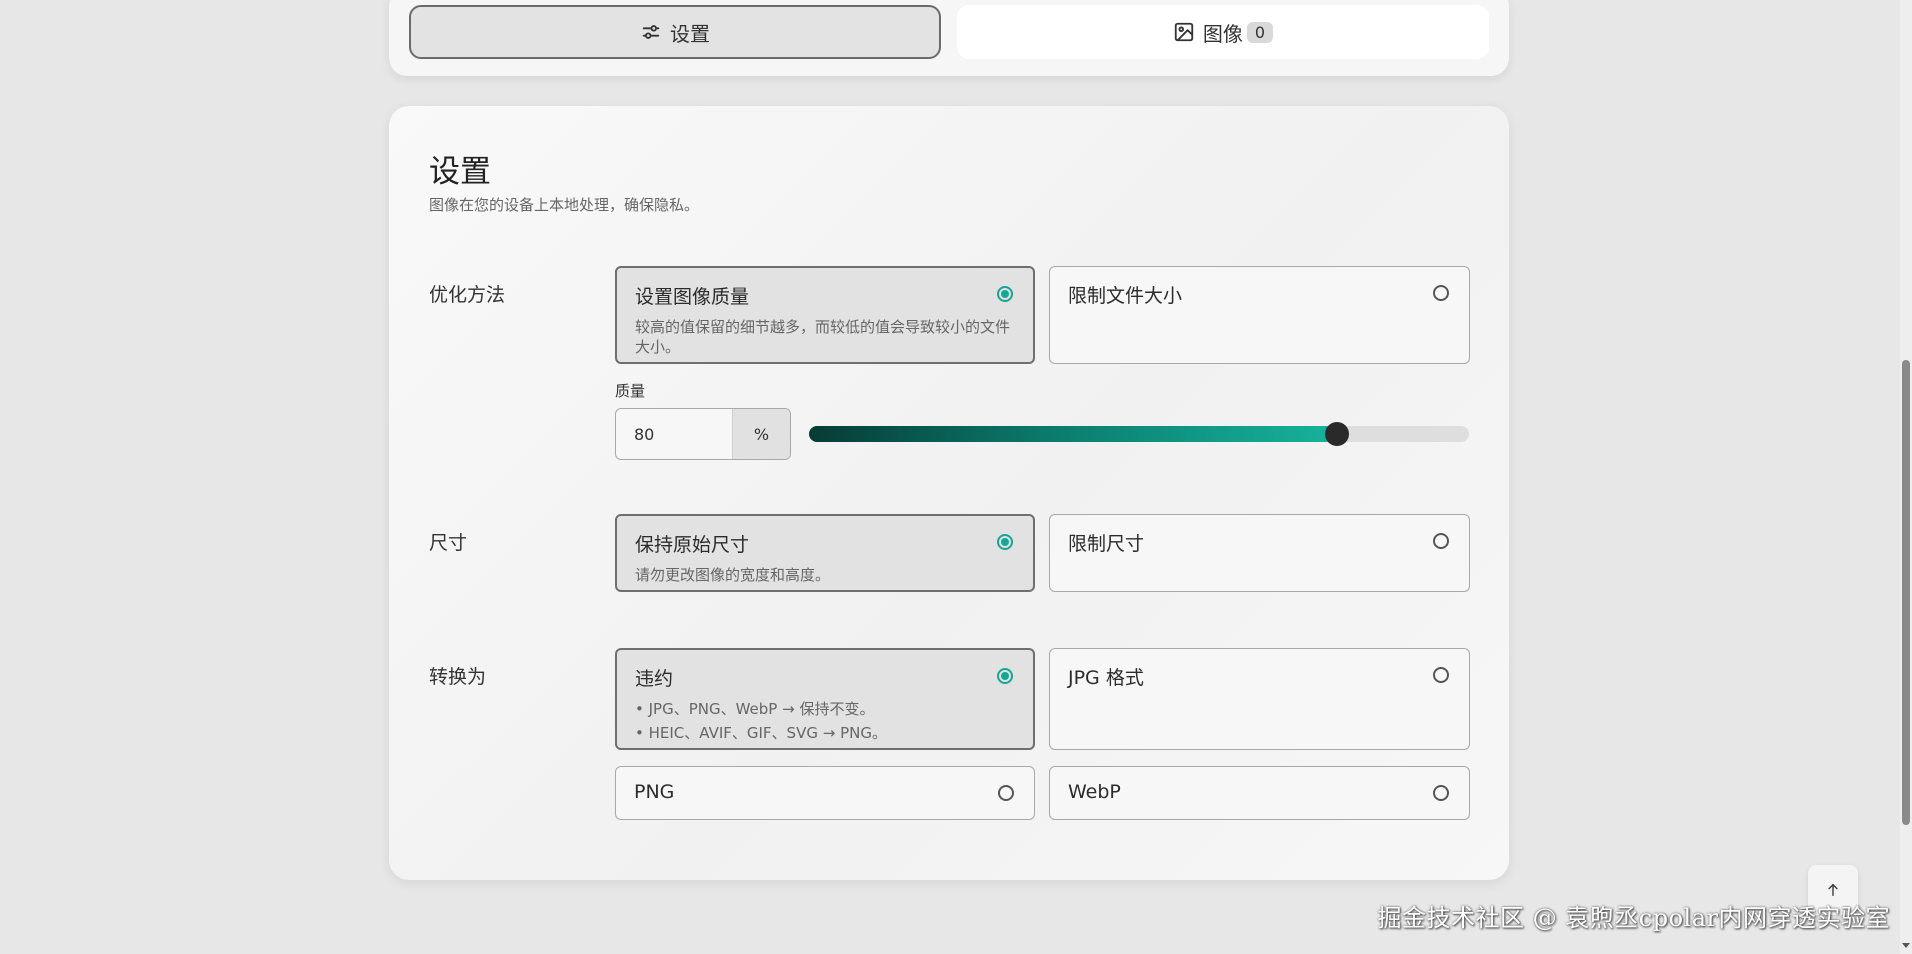  What do you see at coordinates (458, 677) in the screenshot?
I see `convert-label: 转换为` at bounding box center [458, 677].